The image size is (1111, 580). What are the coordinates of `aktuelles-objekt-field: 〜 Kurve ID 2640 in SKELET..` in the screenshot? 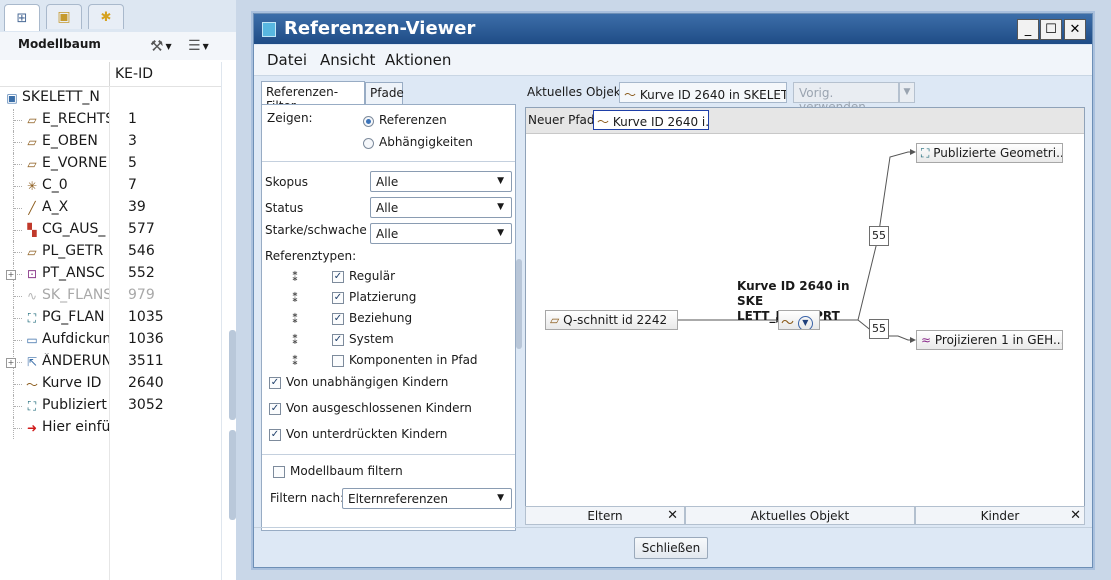 It's located at (703, 92).